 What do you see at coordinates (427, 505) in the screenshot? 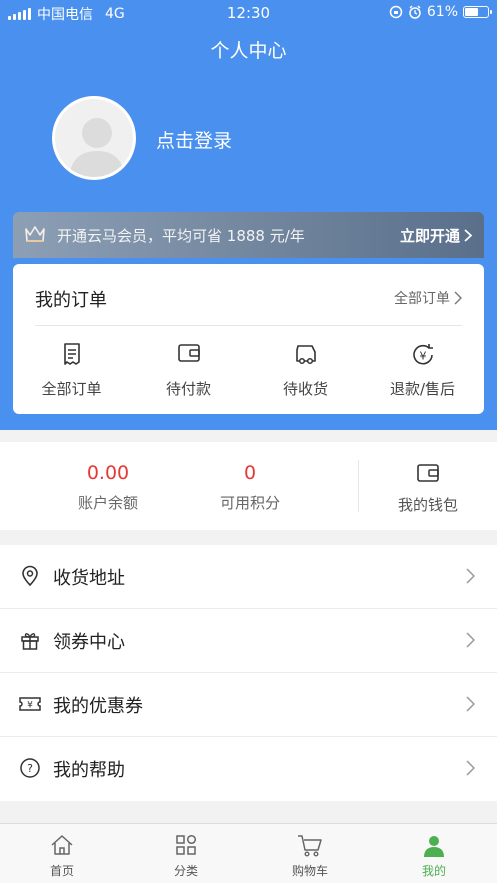
I see `wallet-label: 我的钱包` at bounding box center [427, 505].